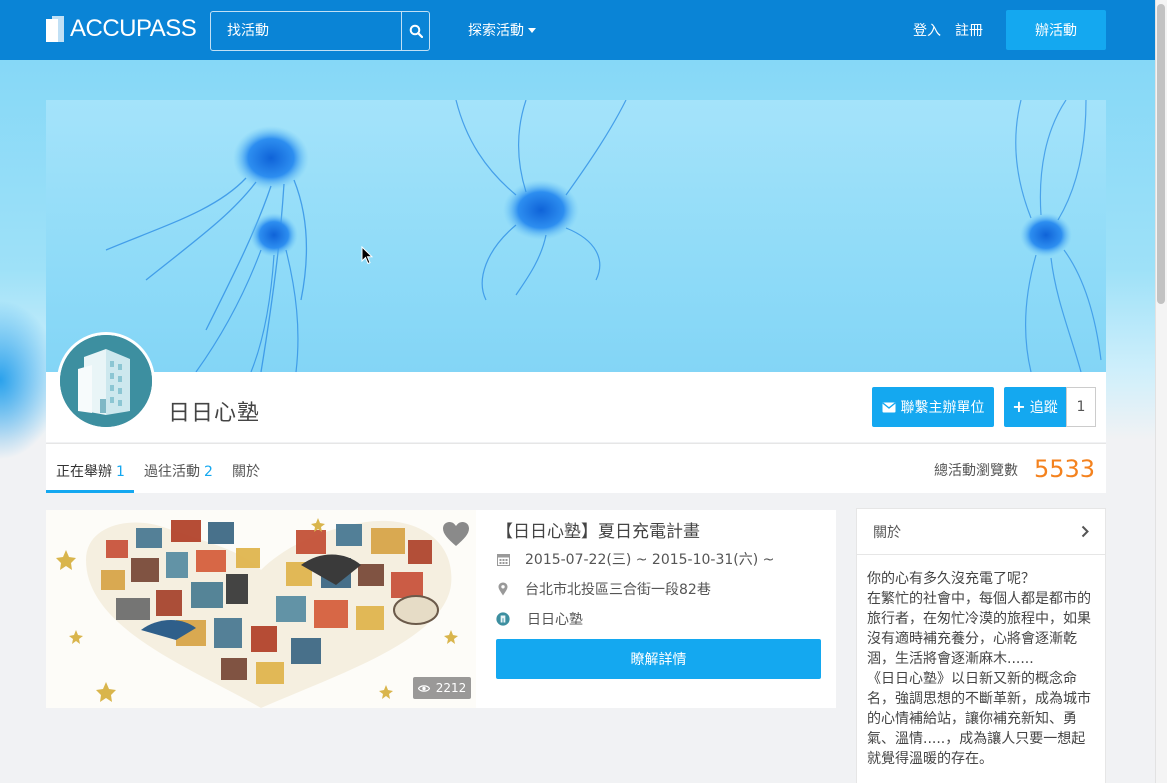 Image resolution: width=1167 pixels, height=783 pixels. Describe the element at coordinates (496, 31) in the screenshot. I see `explore-label: 探索活動` at that location.